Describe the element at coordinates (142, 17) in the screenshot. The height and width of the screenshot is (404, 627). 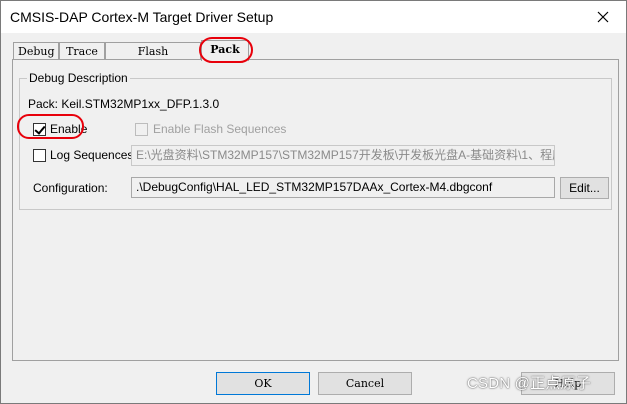
I see `window-title: CMSIS-DAP Cortex-M Target Driver Setup` at that location.